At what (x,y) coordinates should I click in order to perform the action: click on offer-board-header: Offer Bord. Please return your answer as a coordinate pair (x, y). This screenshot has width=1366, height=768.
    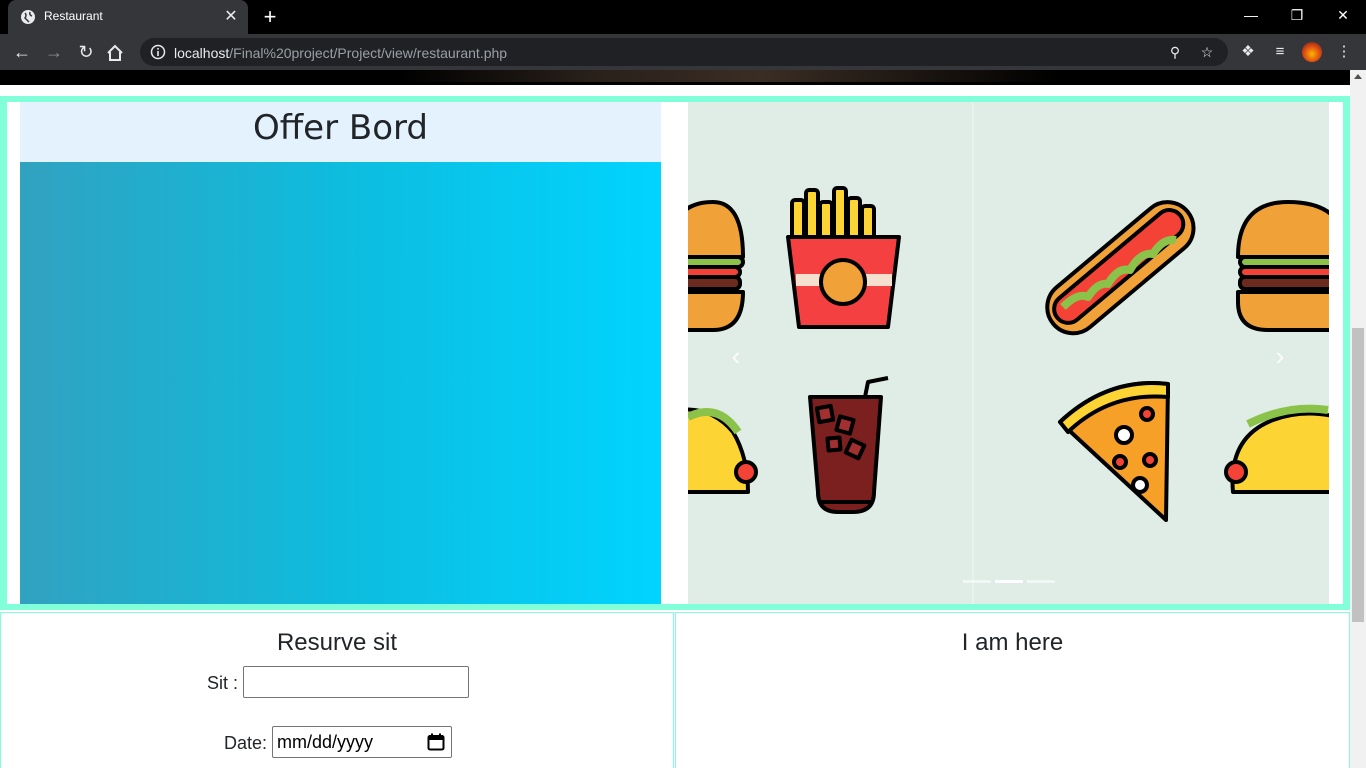
    Looking at the image, I should click on (340, 132).